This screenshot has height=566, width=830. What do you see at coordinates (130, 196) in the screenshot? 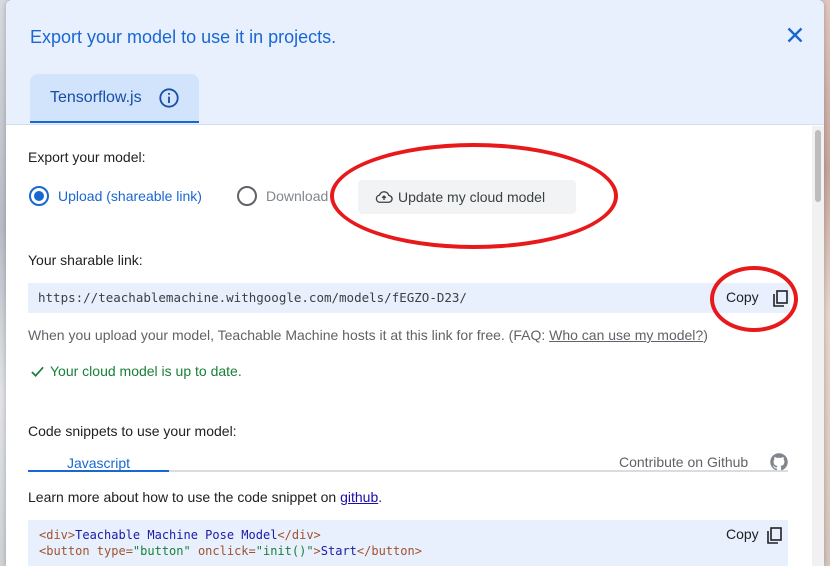
I see `radio-upload-label: Upload (shareable link)` at bounding box center [130, 196].